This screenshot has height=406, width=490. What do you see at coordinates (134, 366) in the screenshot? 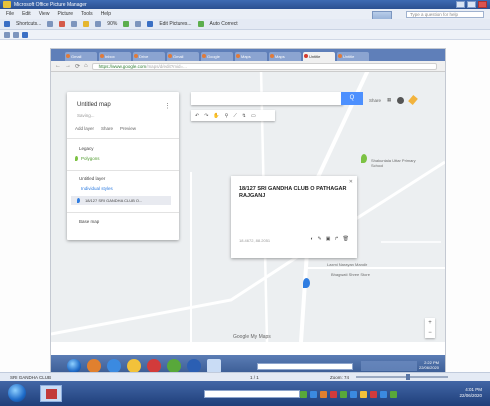
I see `folder-icon` at bounding box center [134, 366].